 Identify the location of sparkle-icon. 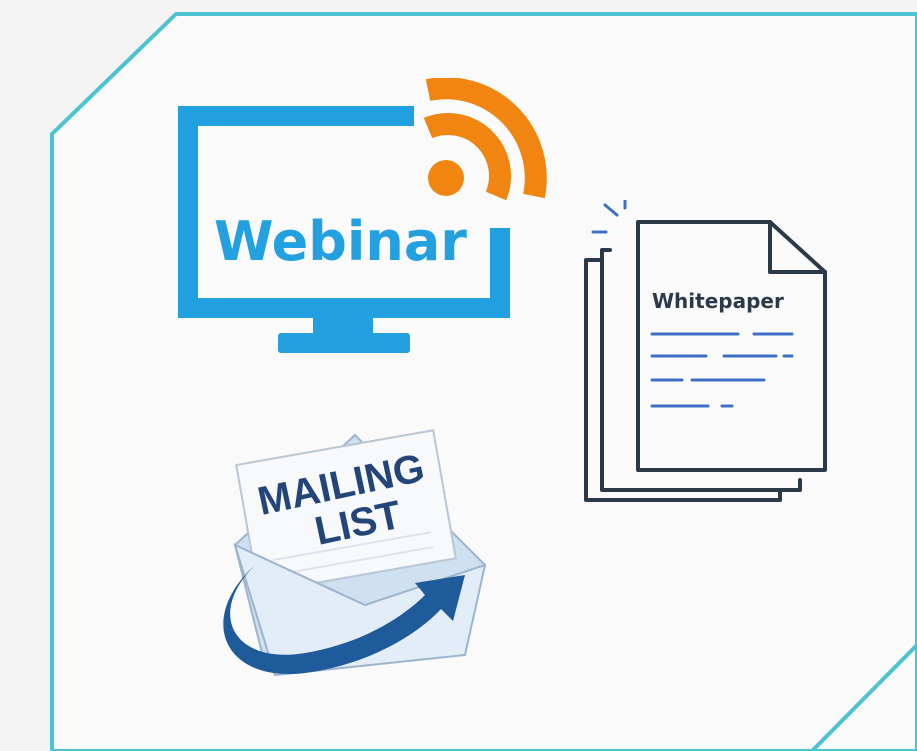
(609, 217).